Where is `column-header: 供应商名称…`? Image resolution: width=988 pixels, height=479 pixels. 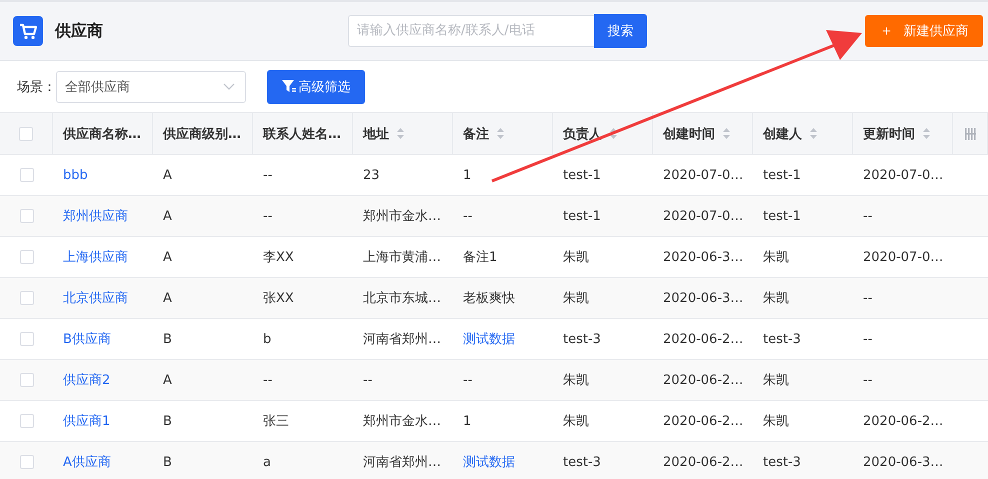 column-header: 供应商名称… is located at coordinates (102, 134).